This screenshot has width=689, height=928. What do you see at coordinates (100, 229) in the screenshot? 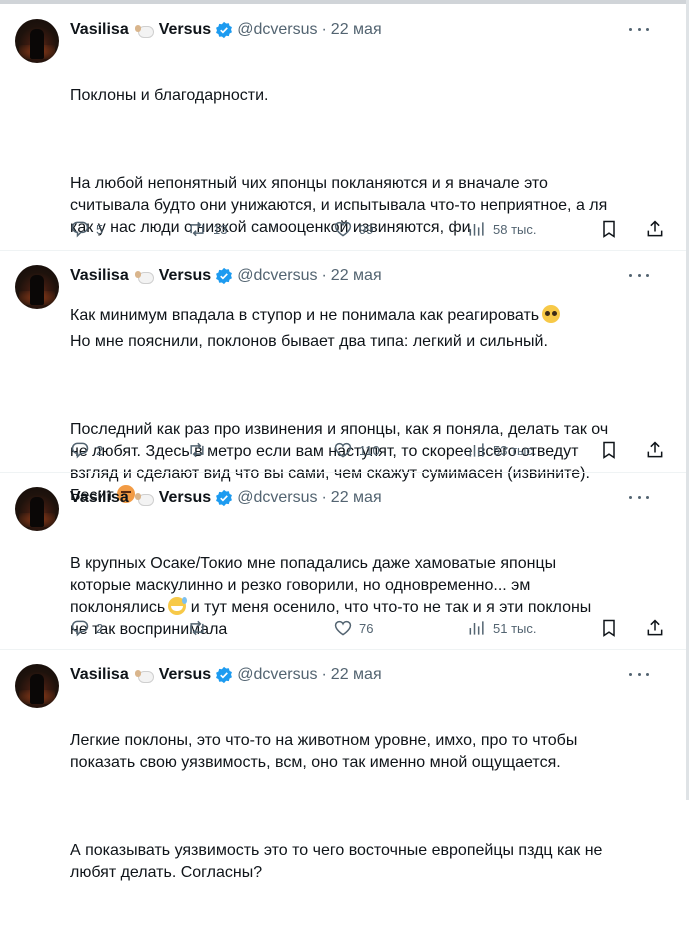
I see `reply-count: 5` at bounding box center [100, 229].